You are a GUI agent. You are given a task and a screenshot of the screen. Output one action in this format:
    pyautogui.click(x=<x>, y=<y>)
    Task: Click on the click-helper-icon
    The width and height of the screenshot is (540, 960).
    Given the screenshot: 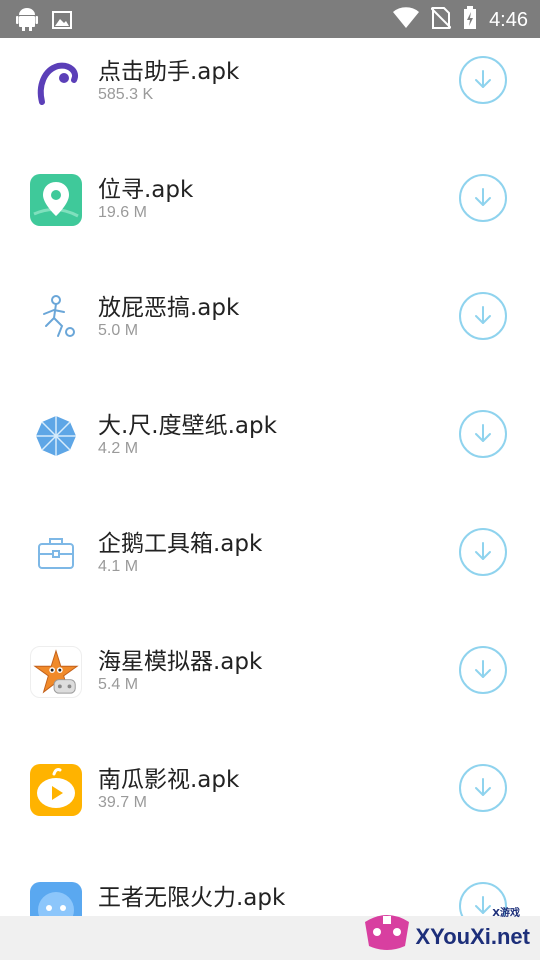 What is the action you would take?
    pyautogui.click(x=56, y=82)
    